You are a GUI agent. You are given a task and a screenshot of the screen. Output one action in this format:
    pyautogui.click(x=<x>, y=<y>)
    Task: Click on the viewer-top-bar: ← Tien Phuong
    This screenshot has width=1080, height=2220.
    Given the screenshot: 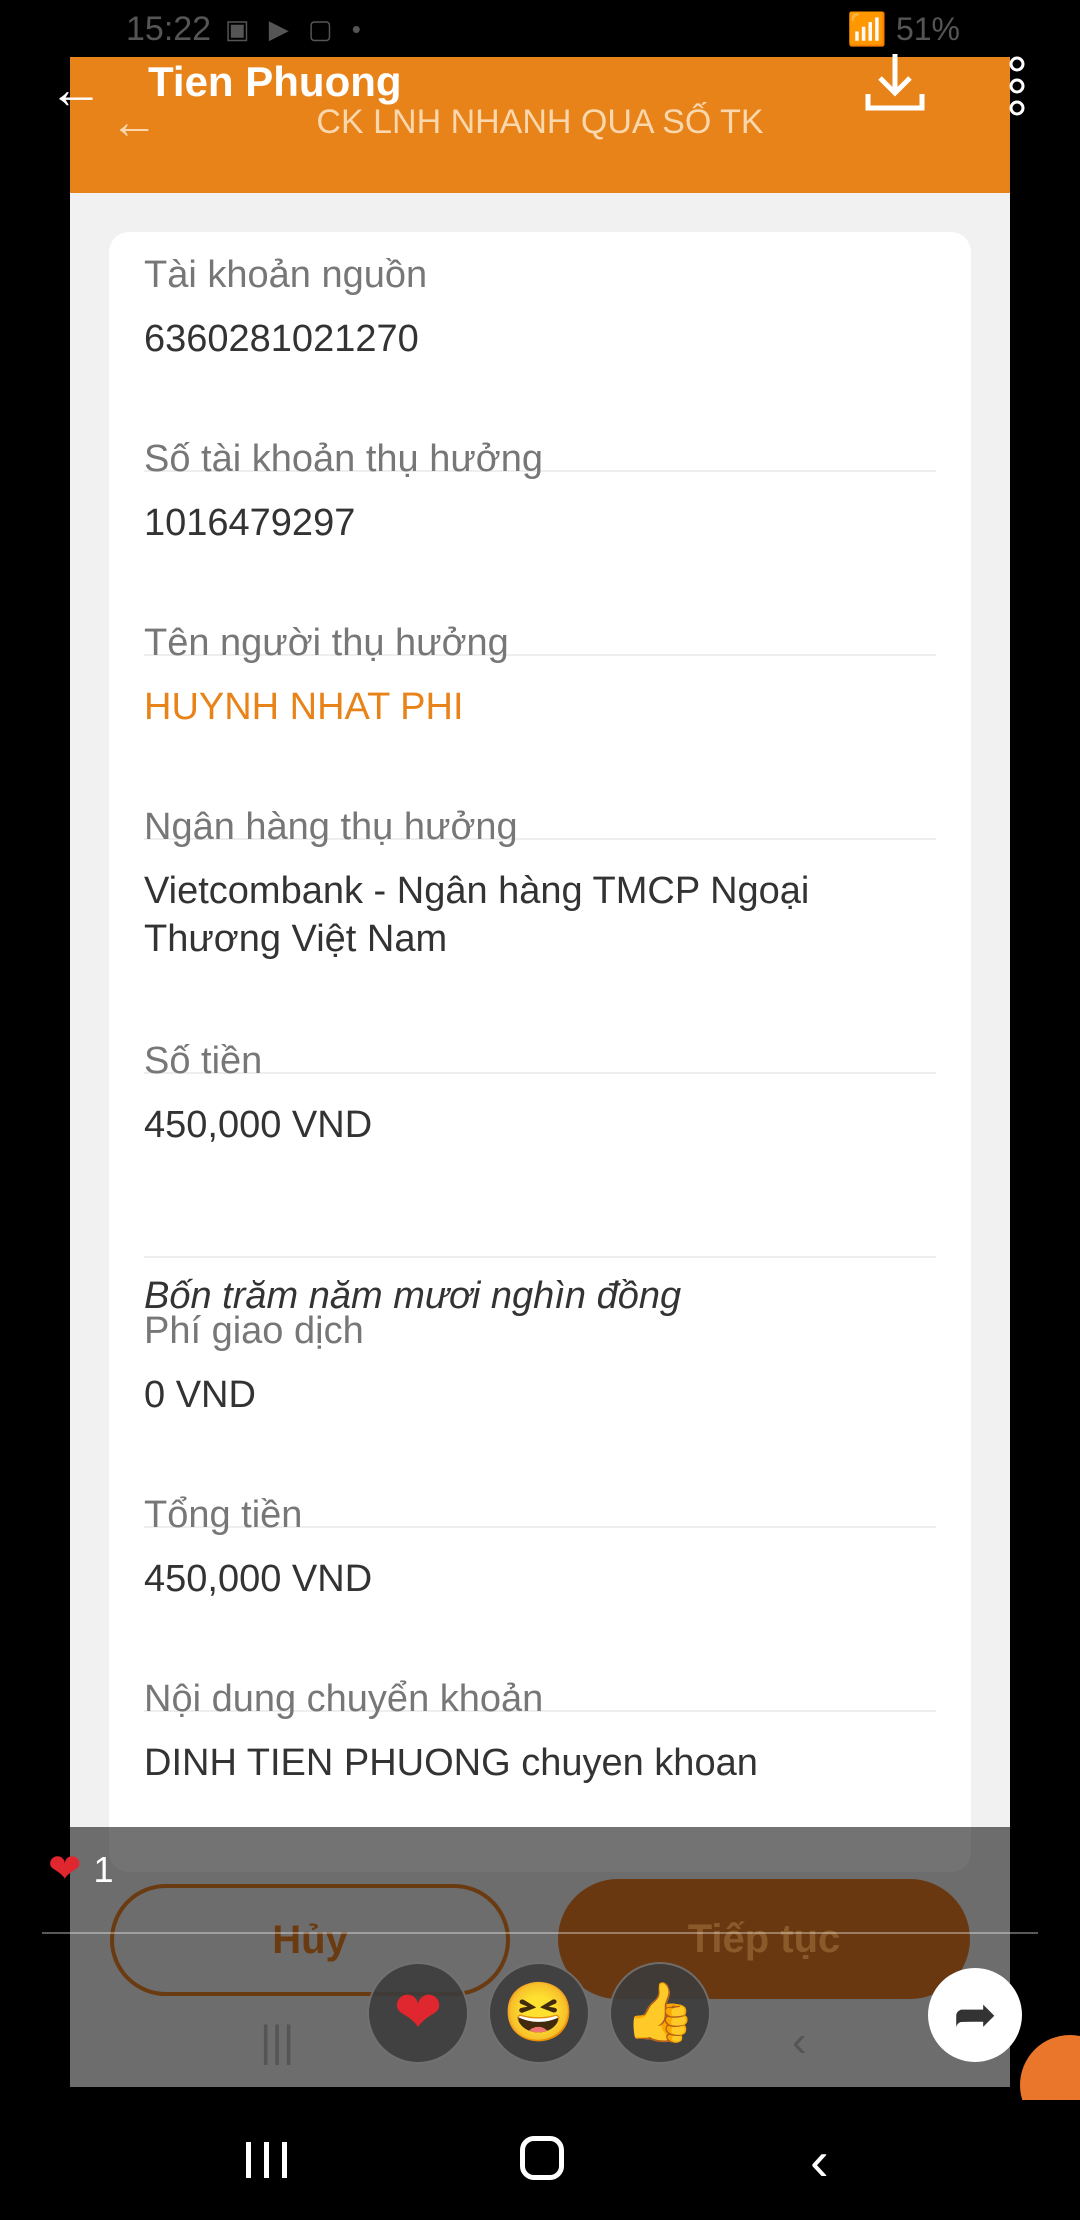 What is the action you would take?
    pyautogui.click(x=540, y=106)
    